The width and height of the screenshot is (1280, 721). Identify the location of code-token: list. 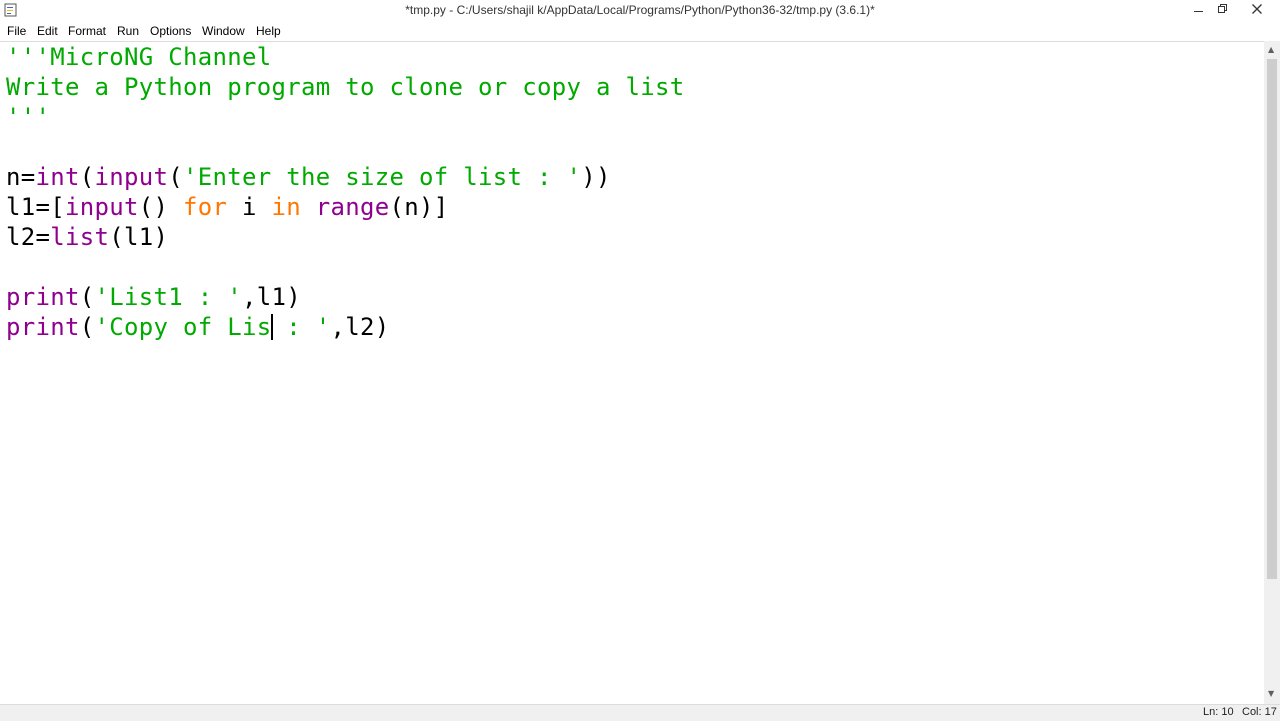
(80, 237).